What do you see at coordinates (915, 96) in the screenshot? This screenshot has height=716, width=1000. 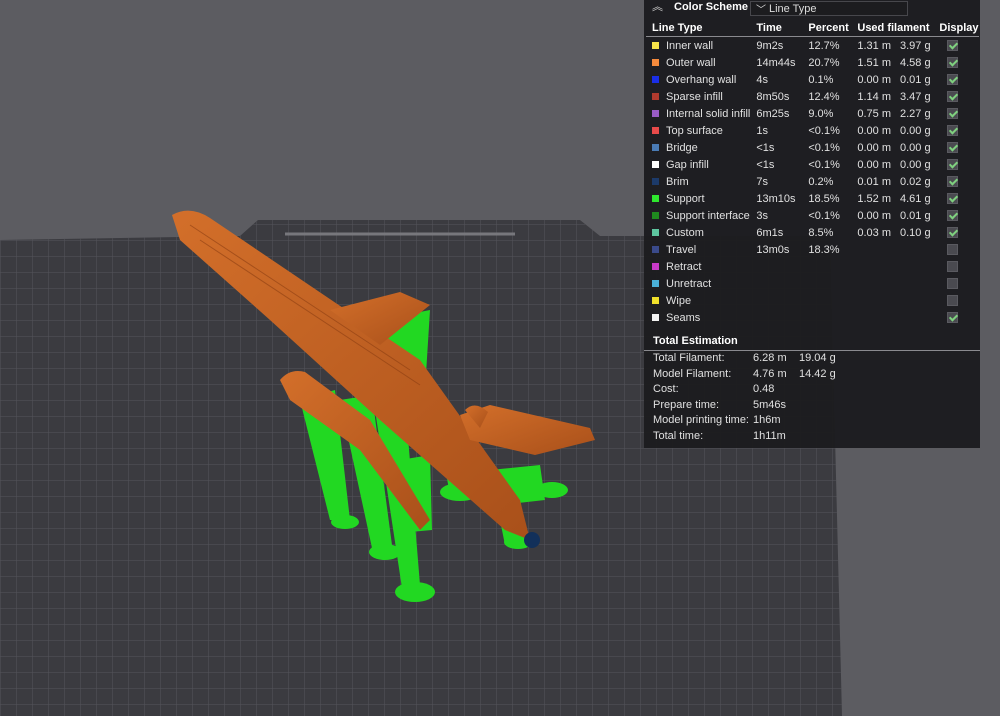 I see `cell-weight: 3.47 g` at bounding box center [915, 96].